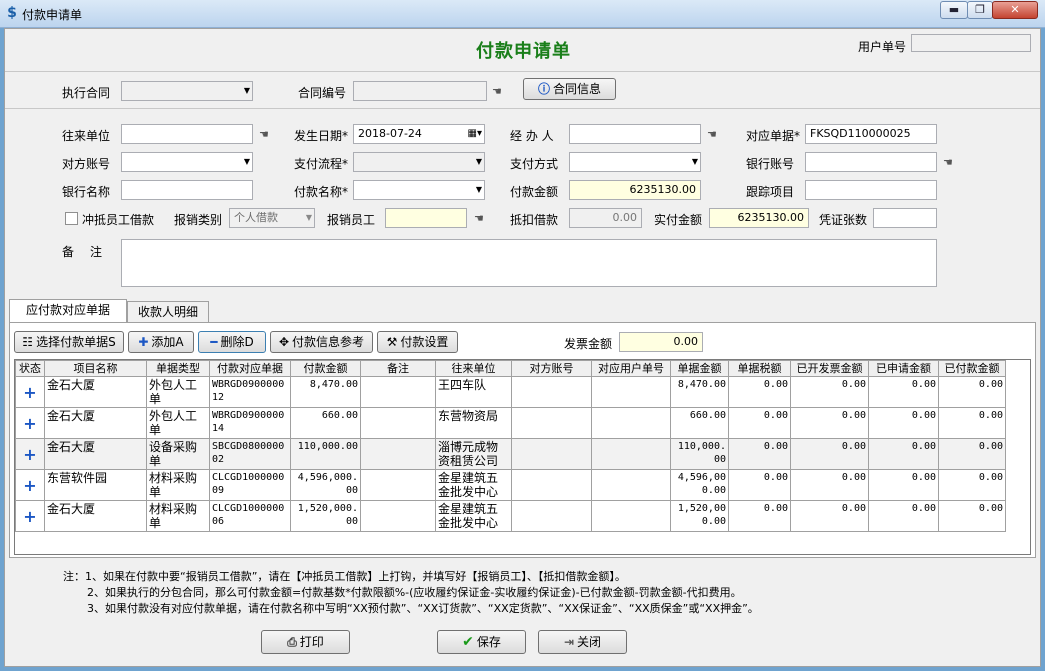 This screenshot has width=1045, height=671. What do you see at coordinates (871, 134) in the screenshot?
I see `bill-no-field: FKSQD110000025` at bounding box center [871, 134].